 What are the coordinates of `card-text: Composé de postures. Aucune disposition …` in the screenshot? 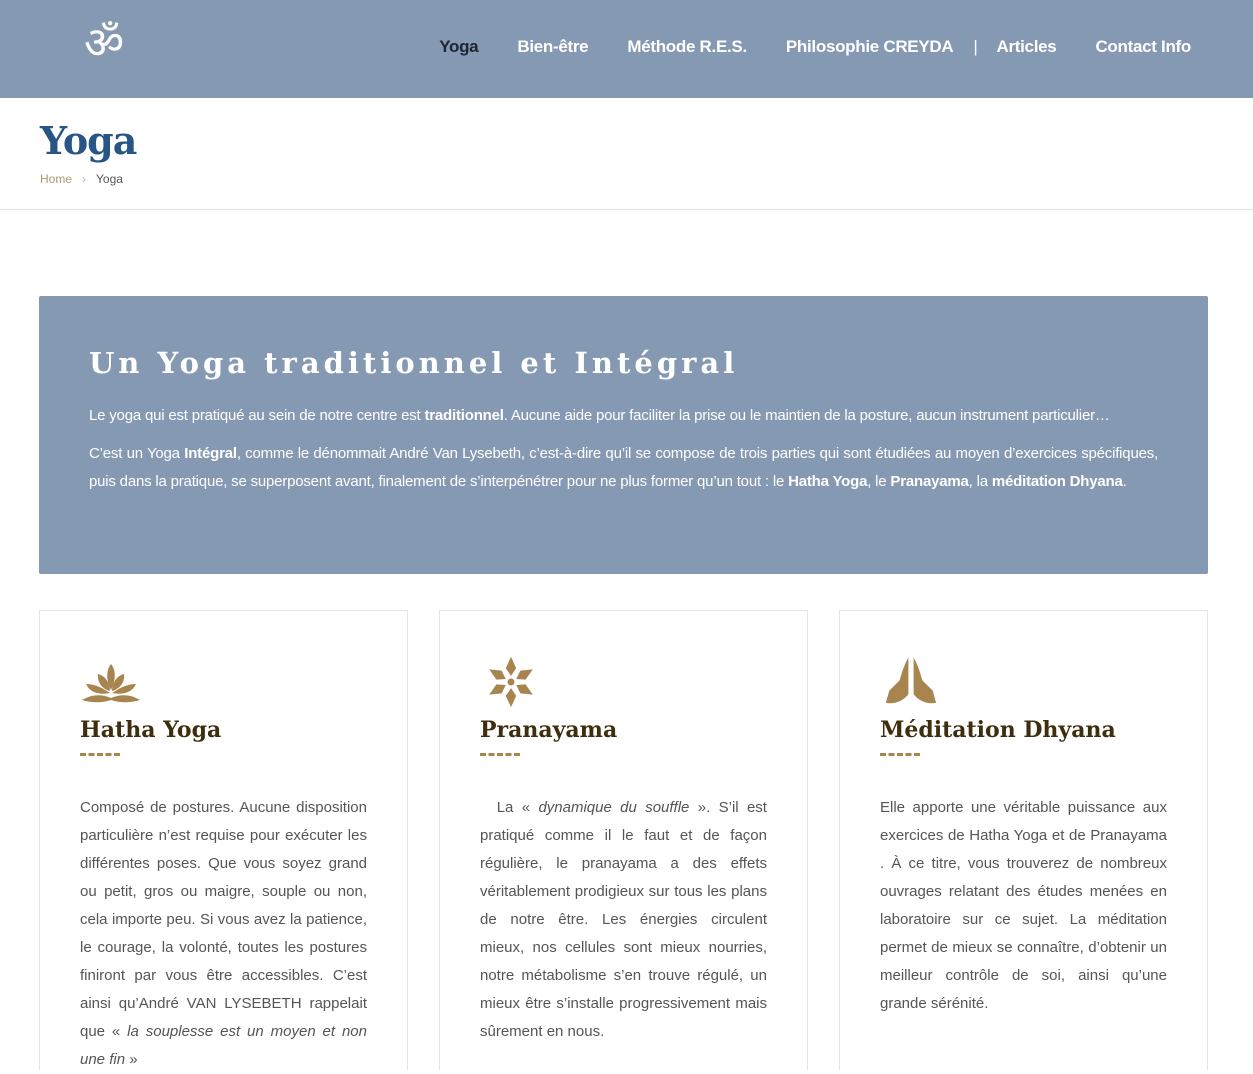 It's located at (223, 934).